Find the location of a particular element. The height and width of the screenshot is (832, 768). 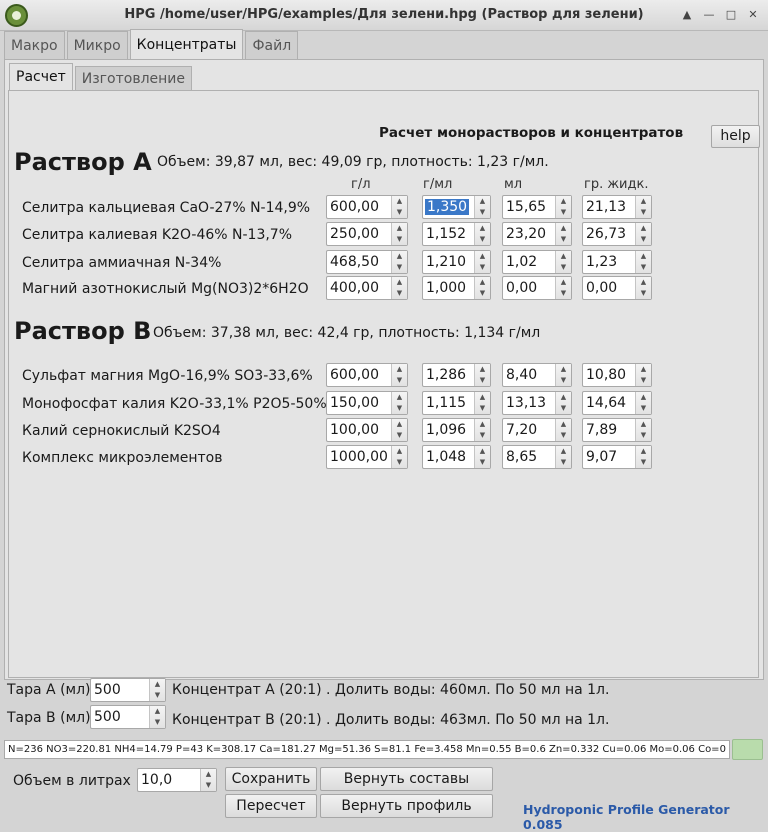

gl-spinbox: 1000,00 ▲ ▼ is located at coordinates (367, 457).